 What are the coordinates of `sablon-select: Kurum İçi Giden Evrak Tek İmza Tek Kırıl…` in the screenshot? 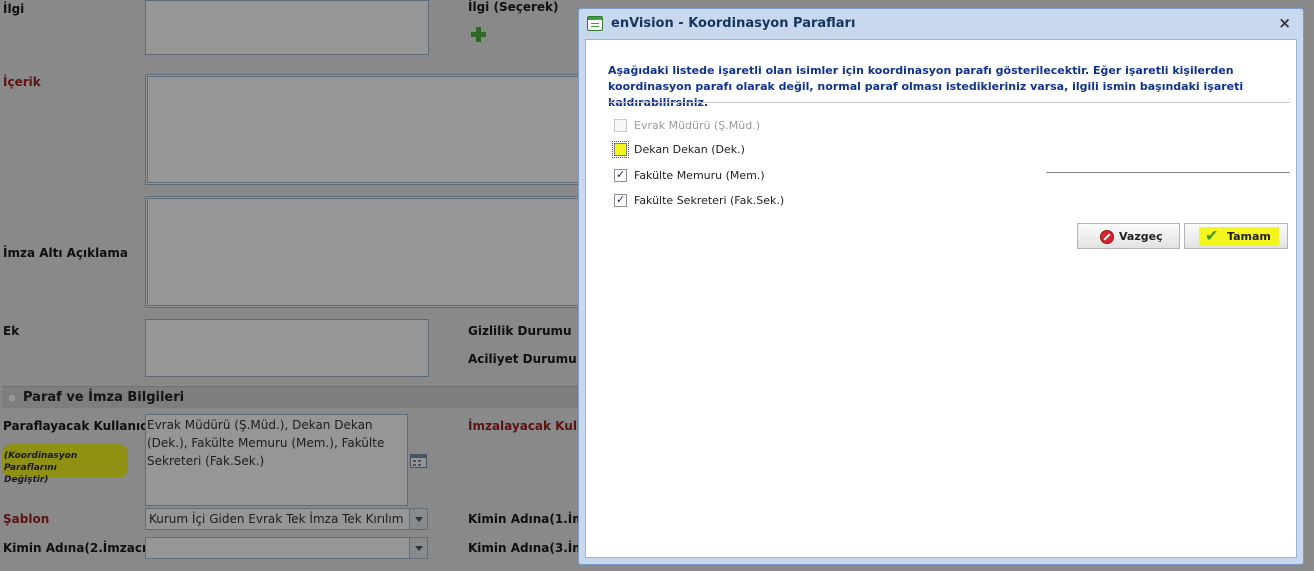 It's located at (286, 519).